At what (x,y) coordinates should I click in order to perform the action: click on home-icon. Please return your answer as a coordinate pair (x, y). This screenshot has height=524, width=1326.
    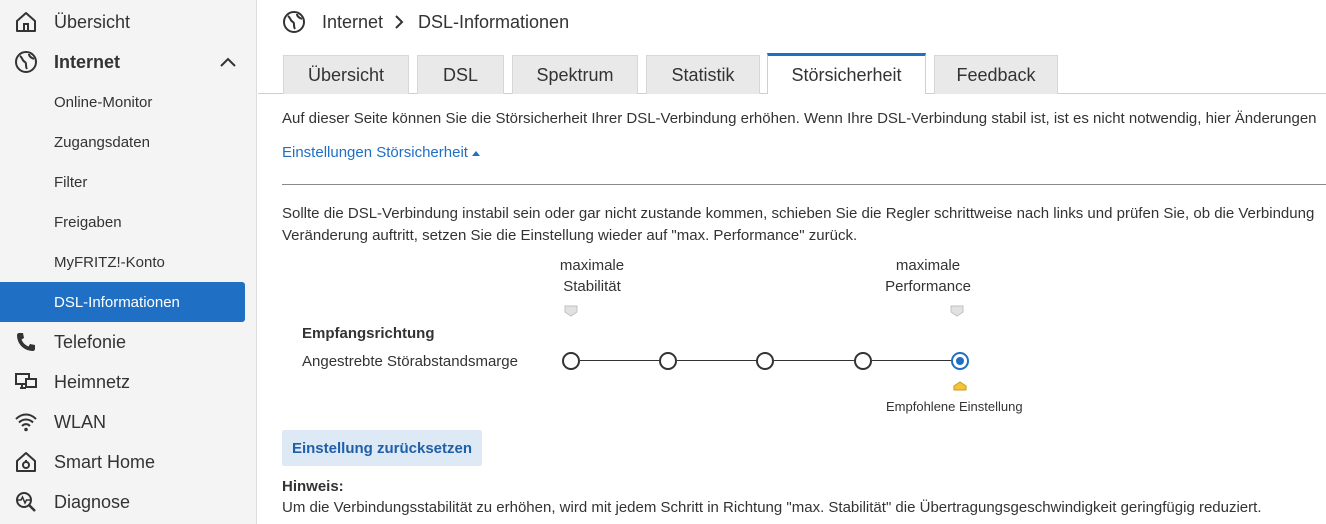
    Looking at the image, I should click on (26, 22).